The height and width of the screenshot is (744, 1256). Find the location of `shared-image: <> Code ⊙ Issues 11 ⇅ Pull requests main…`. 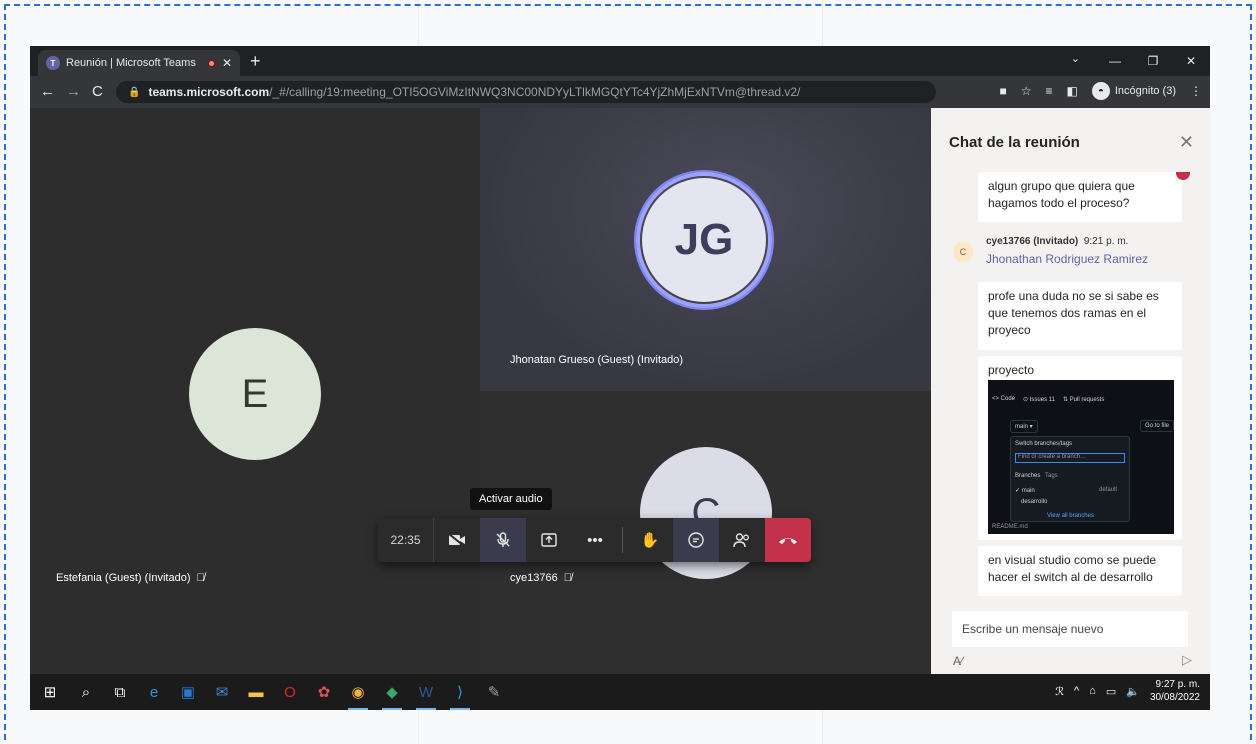

shared-image: <> Code ⊙ Issues 11 ⇅ Pull requests main… is located at coordinates (1081, 457).